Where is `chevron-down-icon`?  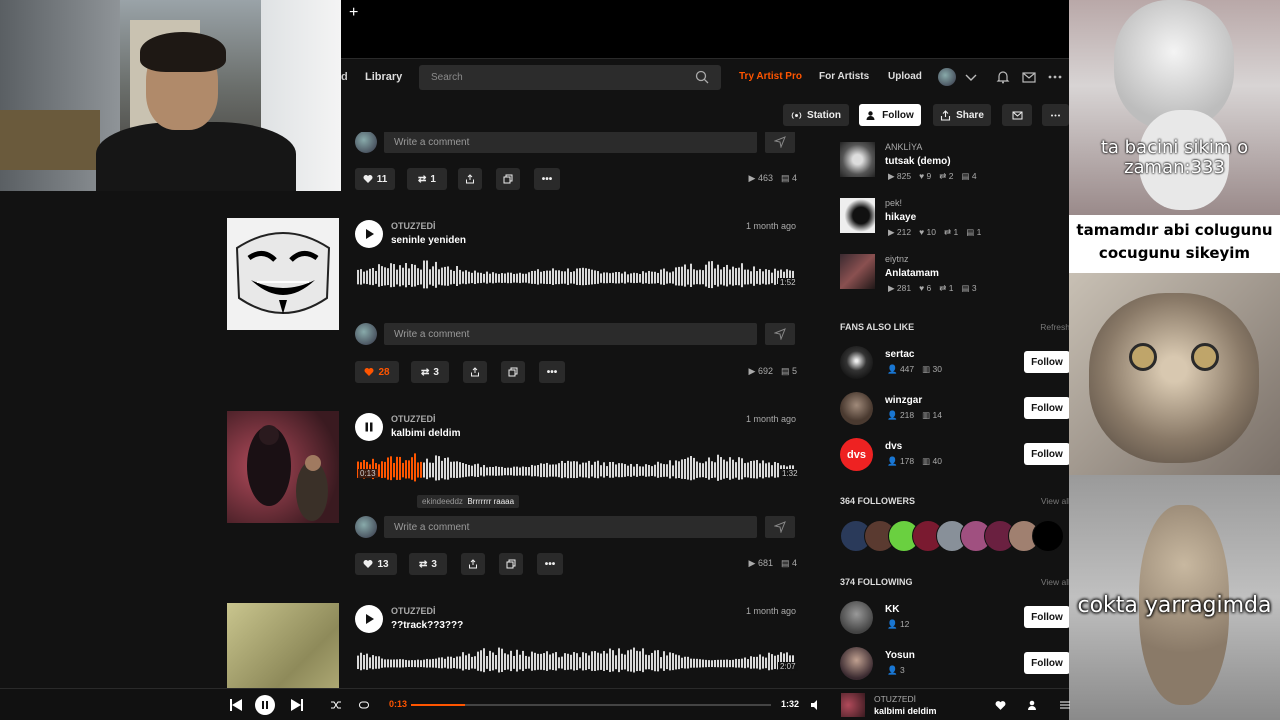
chevron-down-icon is located at coordinates (971, 77).